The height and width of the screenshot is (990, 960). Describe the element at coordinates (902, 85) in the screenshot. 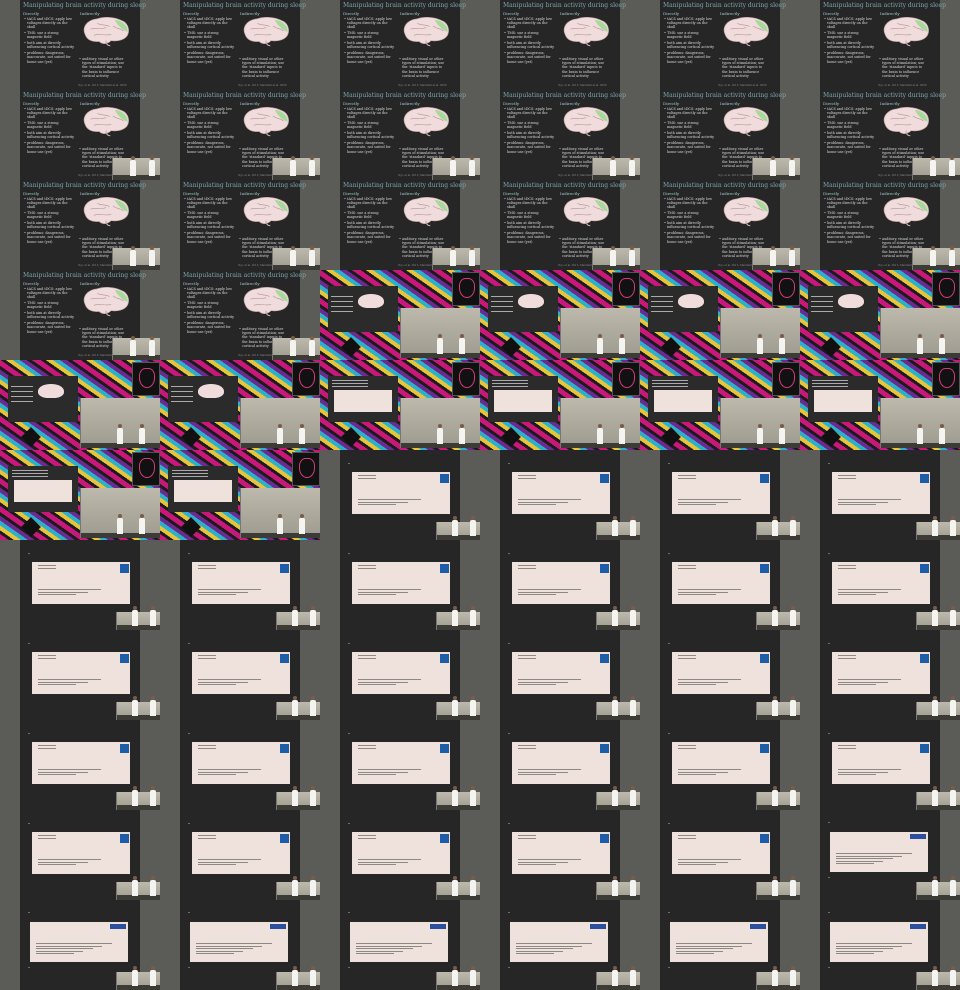

I see `slide-footer: Ngo et al. 2013, Marshall et al. 2006` at that location.